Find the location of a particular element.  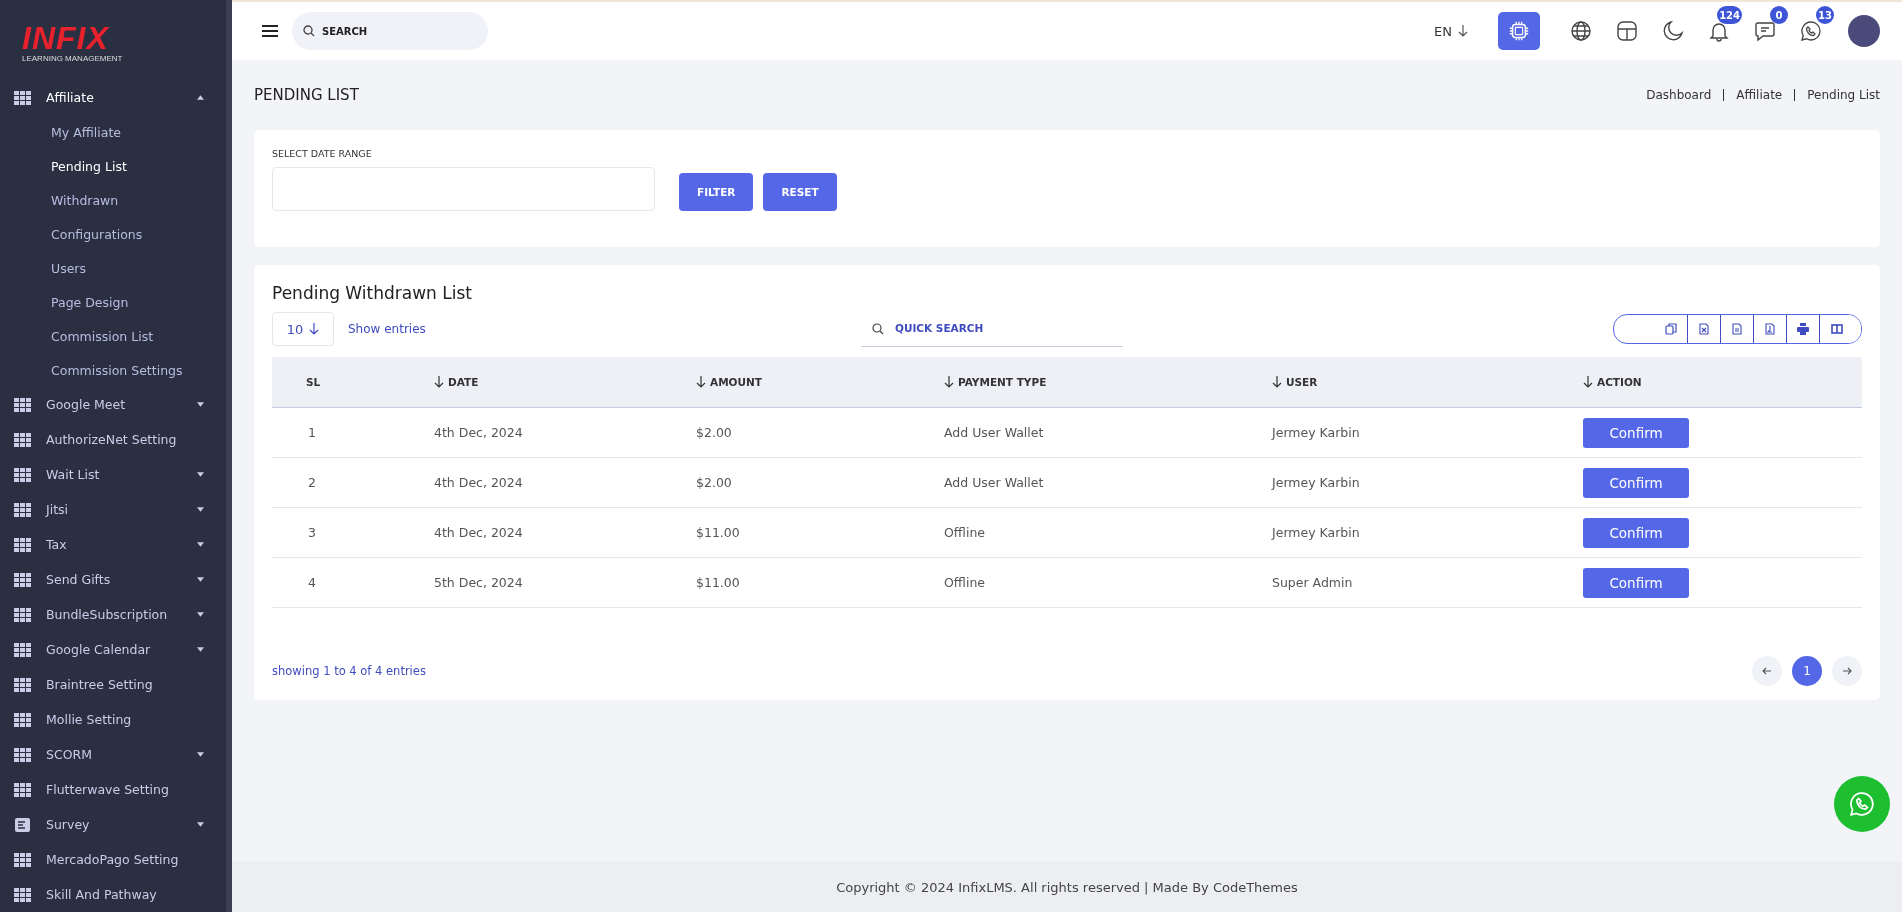

search-field: SEARCH is located at coordinates (390, 31).